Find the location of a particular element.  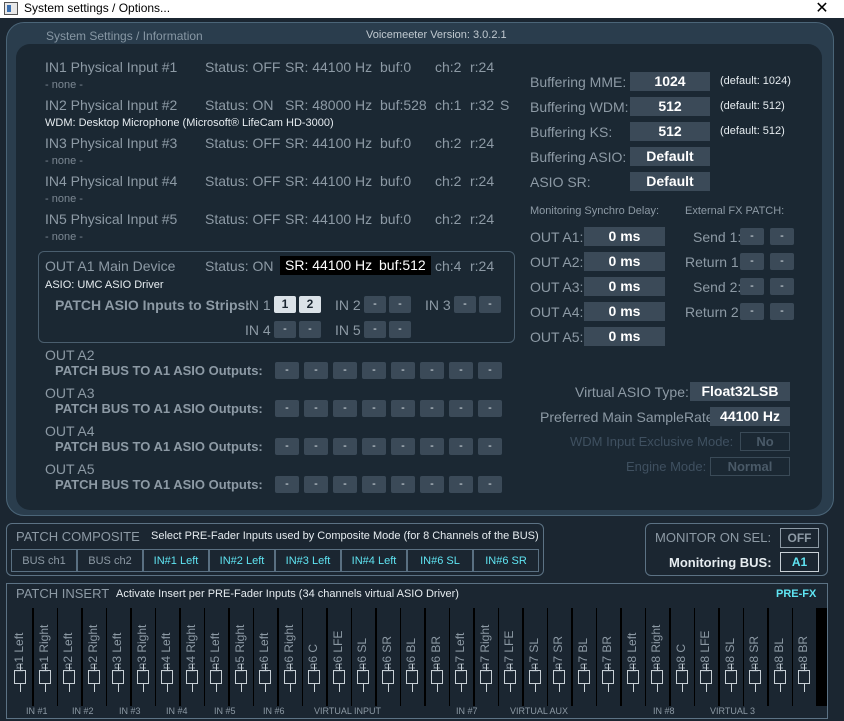

preferred-sr-select: 44100 Hz is located at coordinates (750, 416).